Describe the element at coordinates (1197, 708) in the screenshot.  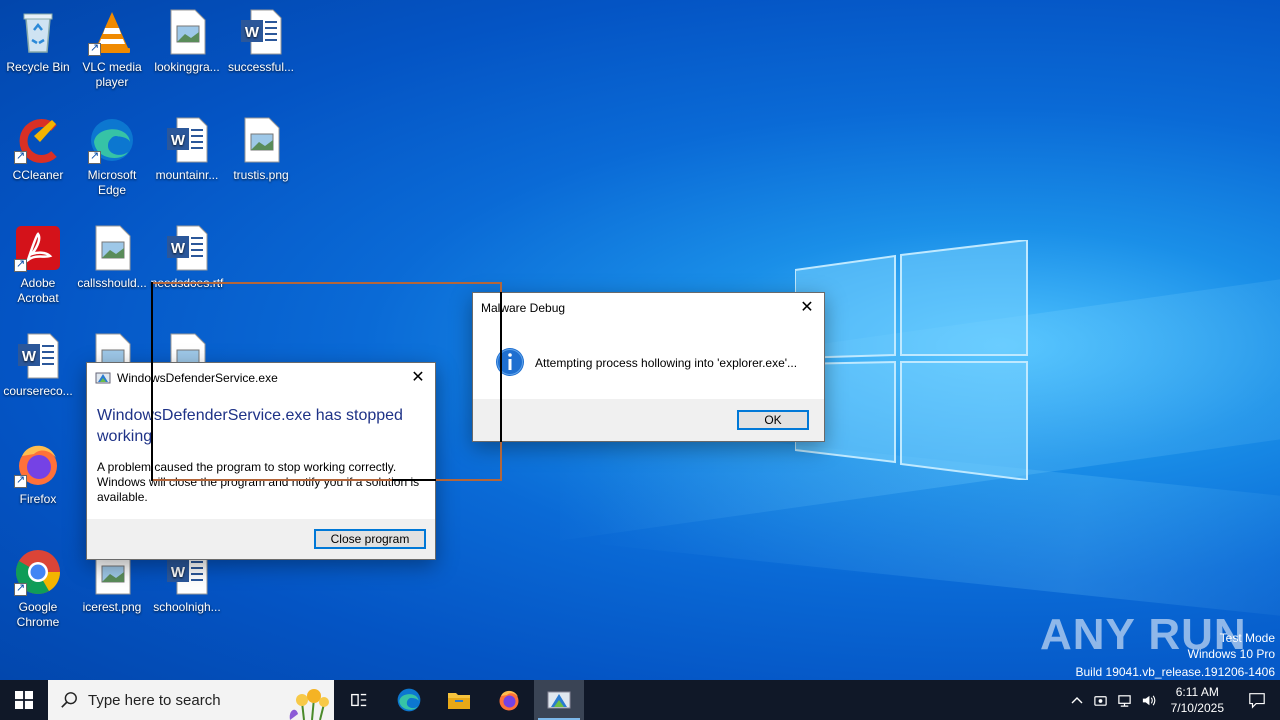
I see `clock-date: 7/10/2025` at that location.